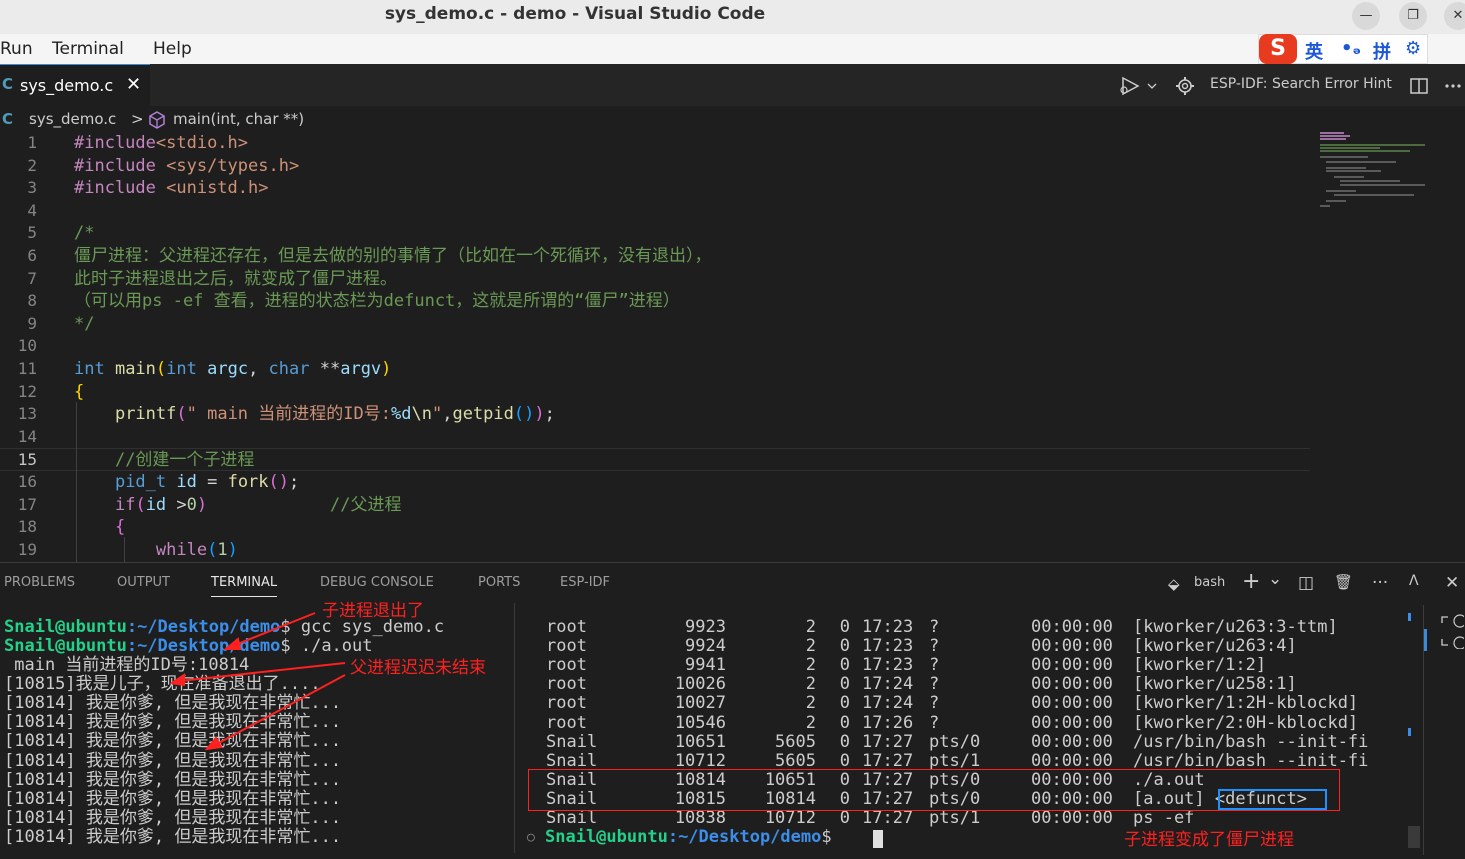  Describe the element at coordinates (655, 143) in the screenshot. I see `code-line: 1 #include<stdio.h>` at that location.